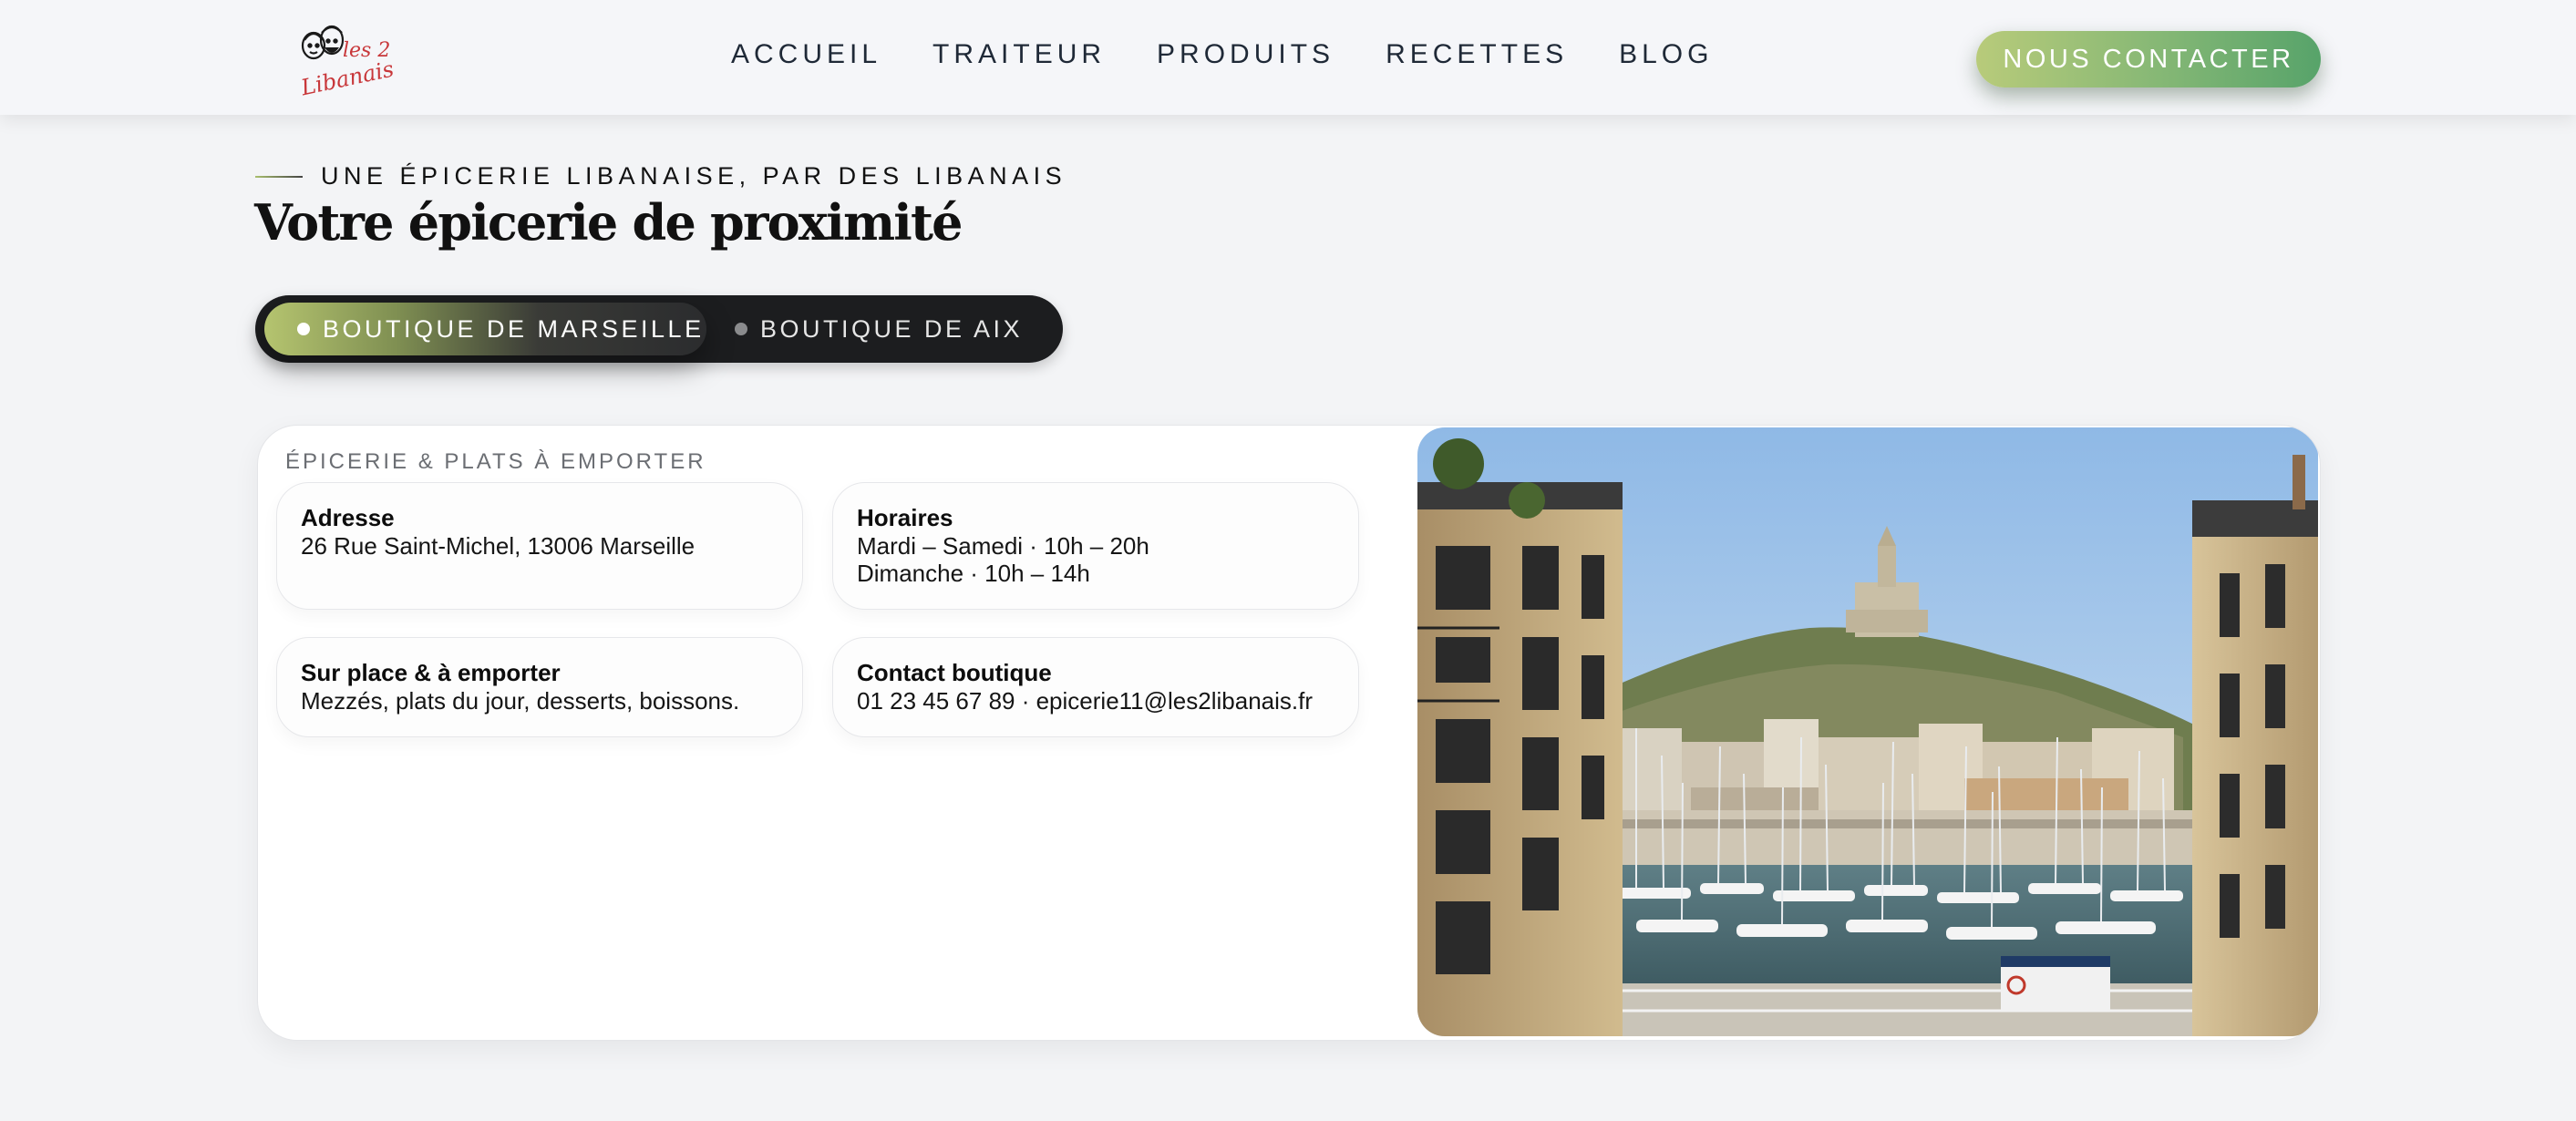 This screenshot has height=1121, width=2576. Describe the element at coordinates (514, 328) in the screenshot. I see `tab-label: BOUTIQUE DE MARSEILLE` at that location.